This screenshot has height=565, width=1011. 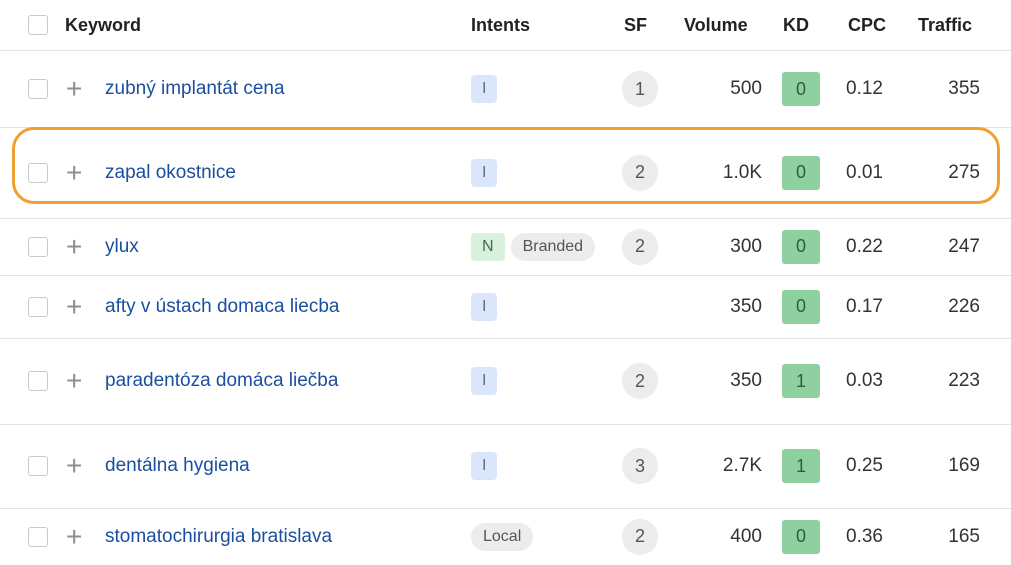 What do you see at coordinates (964, 306) in the screenshot?
I see `traffic-value: 226` at bounding box center [964, 306].